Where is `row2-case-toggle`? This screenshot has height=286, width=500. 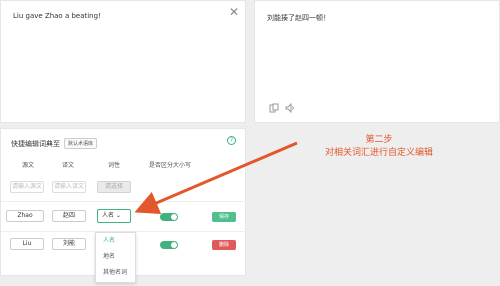 row2-case-toggle is located at coordinates (169, 245).